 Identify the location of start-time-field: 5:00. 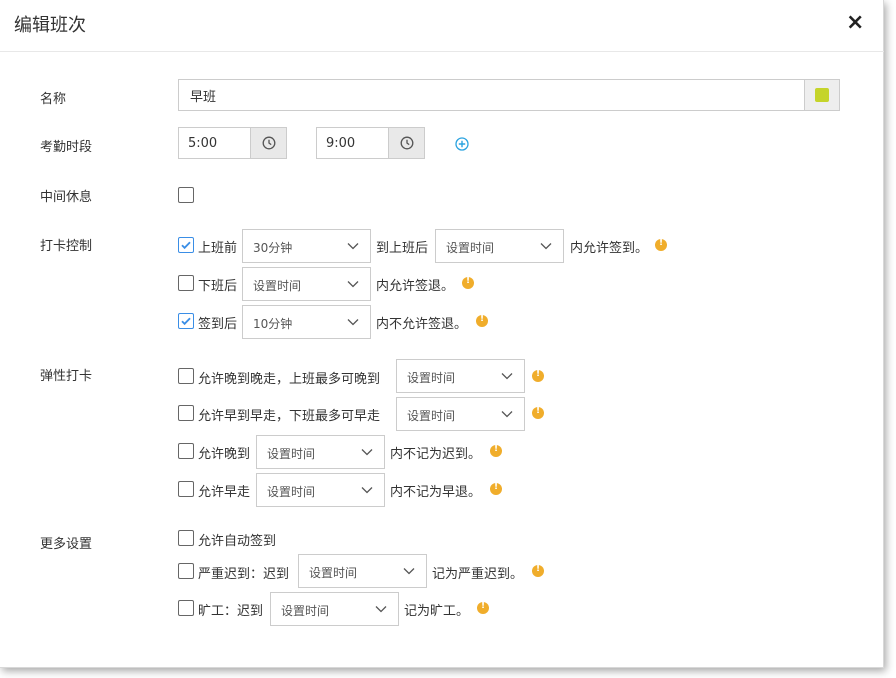
(232, 143).